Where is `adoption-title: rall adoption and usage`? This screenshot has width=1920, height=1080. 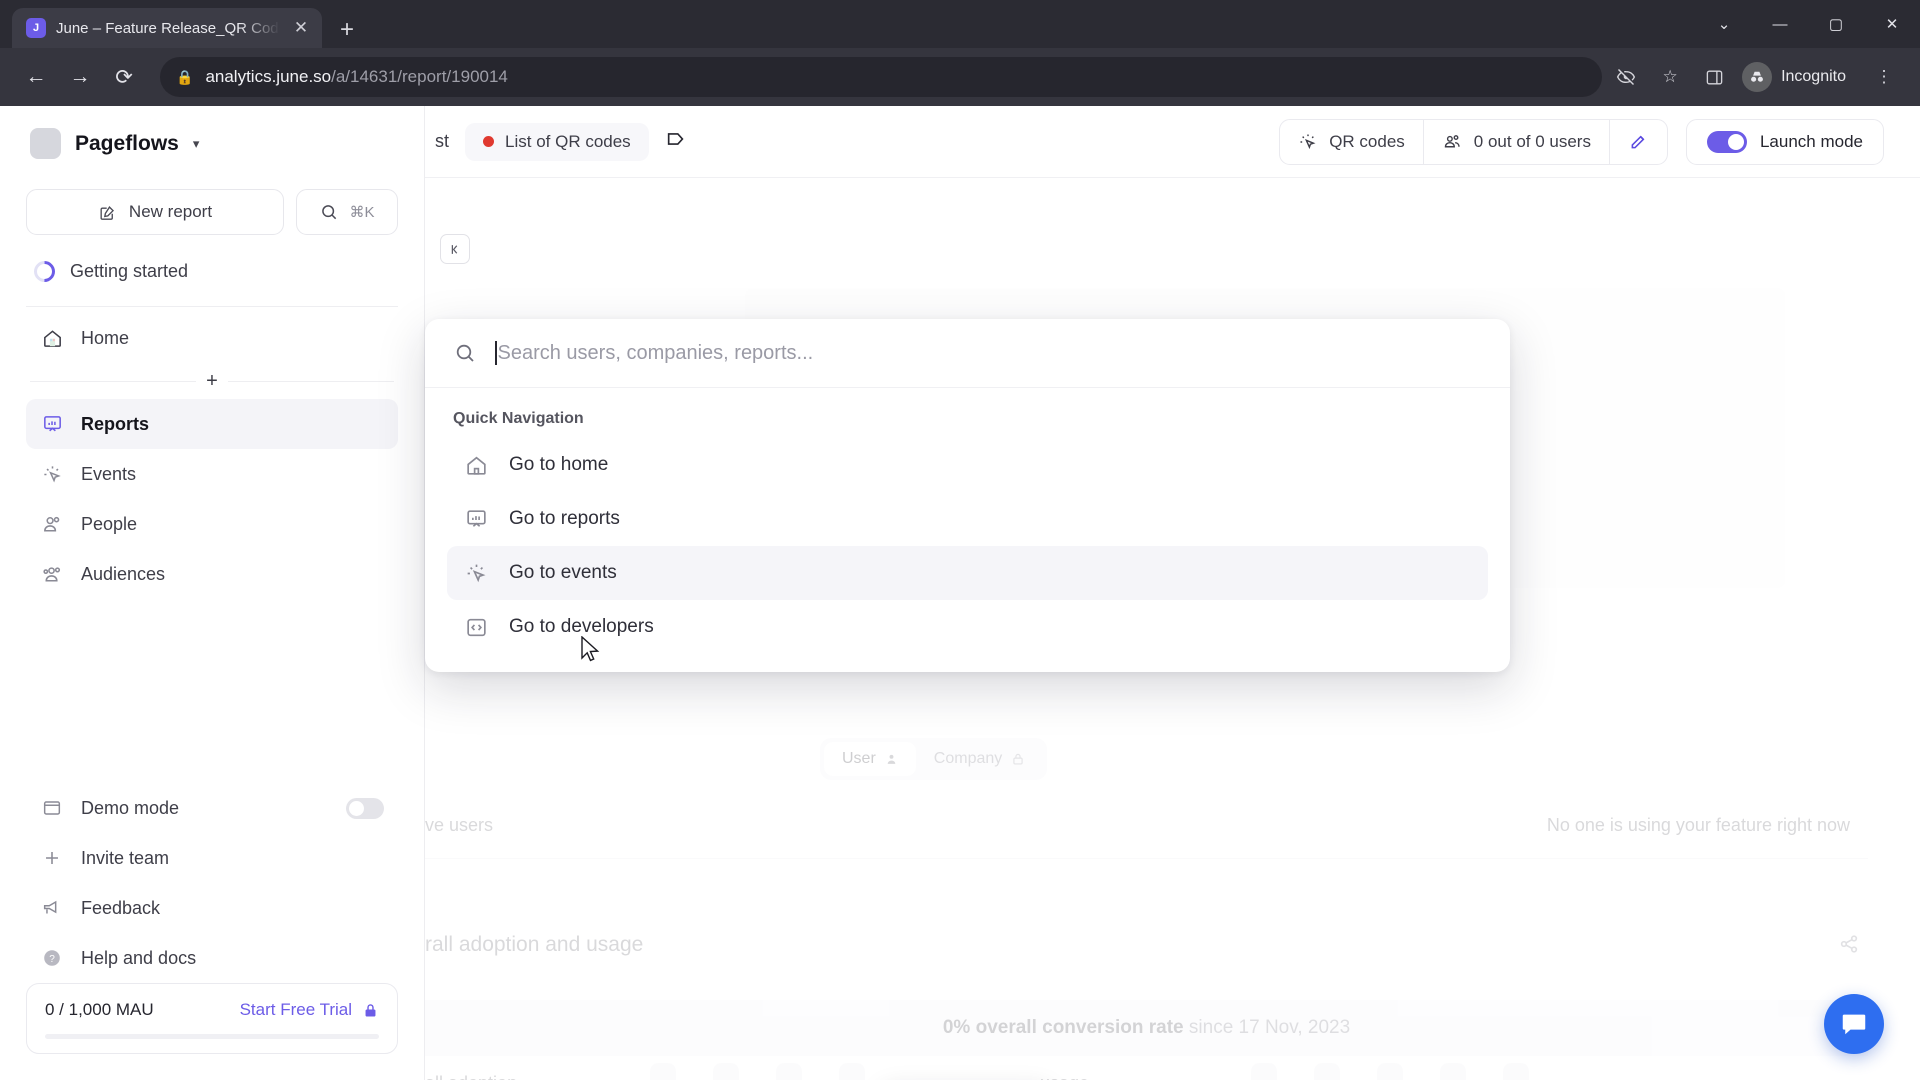 adoption-title: rall adoption and usage is located at coordinates (534, 944).